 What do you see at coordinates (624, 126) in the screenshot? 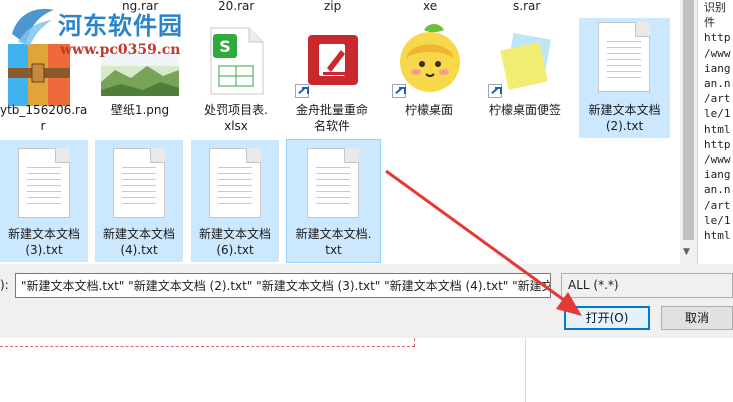
I see `file-name-line: (2).txt` at bounding box center [624, 126].